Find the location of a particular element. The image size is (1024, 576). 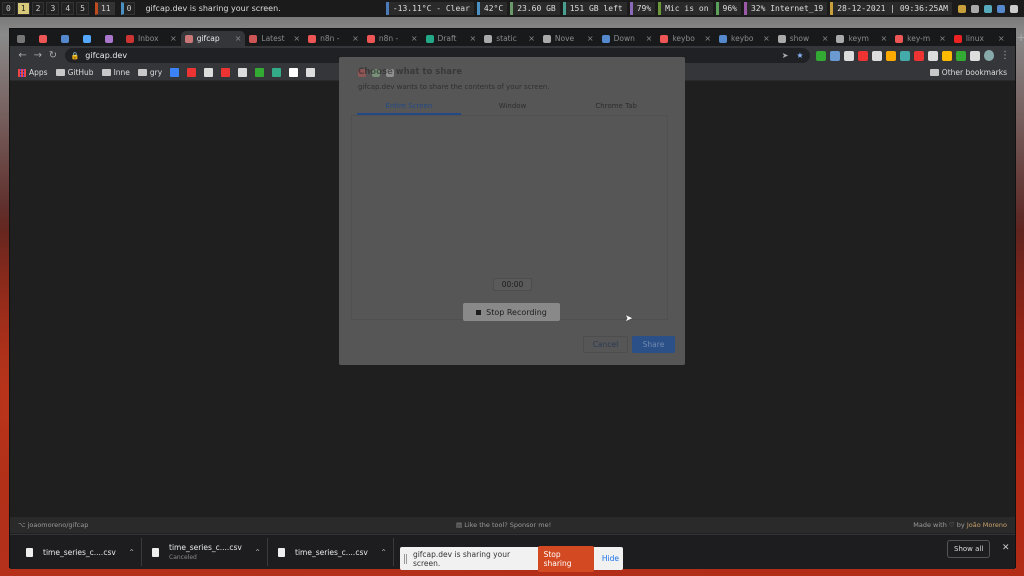

bookmark-folder-inne: Inne is located at coordinates (115, 72).